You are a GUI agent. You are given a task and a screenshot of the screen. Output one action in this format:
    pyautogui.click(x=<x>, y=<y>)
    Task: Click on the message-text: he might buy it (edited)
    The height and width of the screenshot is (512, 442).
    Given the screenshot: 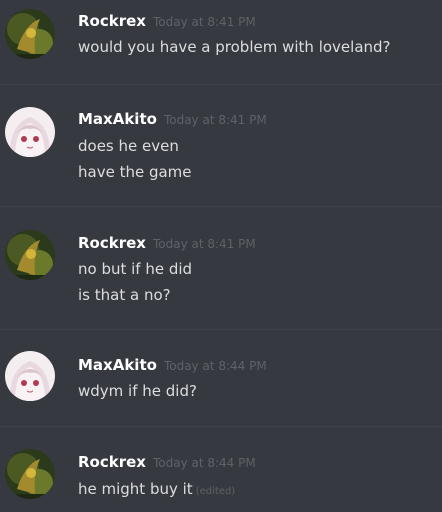 What is the action you would take?
    pyautogui.click(x=157, y=489)
    